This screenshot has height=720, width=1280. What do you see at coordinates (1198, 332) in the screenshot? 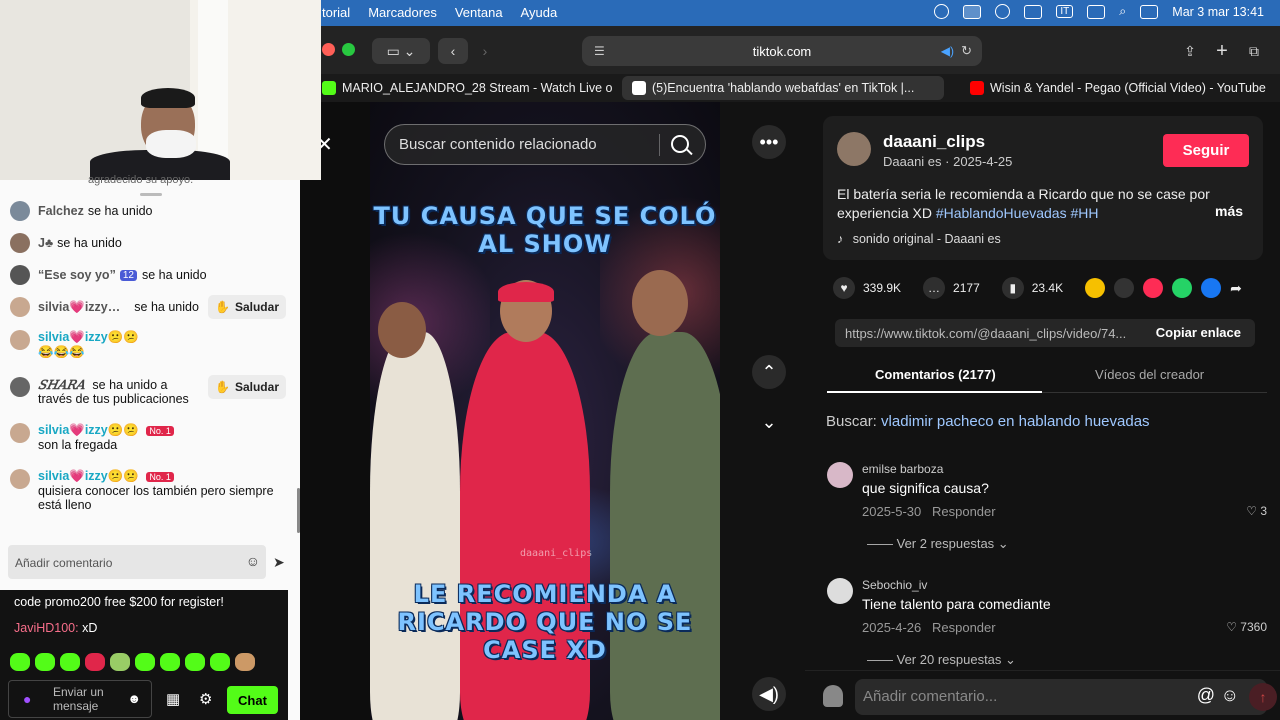
I see `copy-link-button: Copiar enlace` at bounding box center [1198, 332].